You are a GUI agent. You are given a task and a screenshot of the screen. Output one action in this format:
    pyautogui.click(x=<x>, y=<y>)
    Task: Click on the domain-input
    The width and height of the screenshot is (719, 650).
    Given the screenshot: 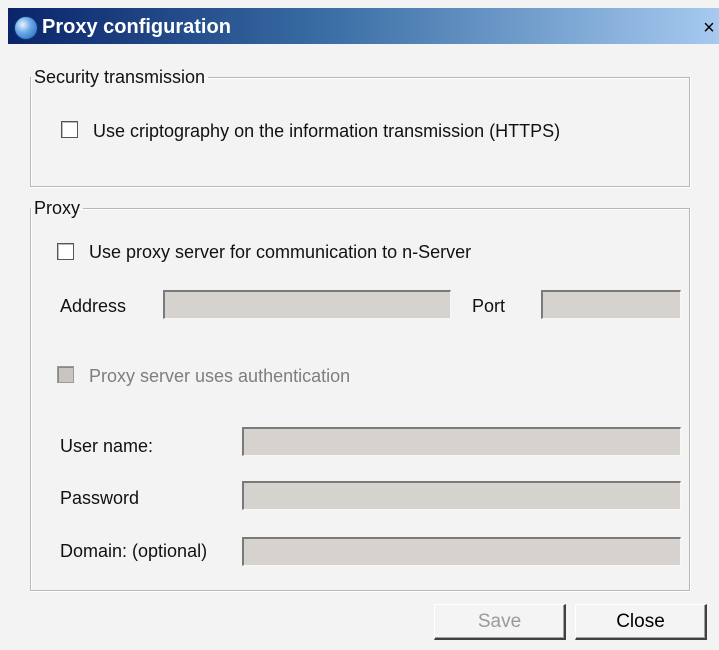 What is the action you would take?
    pyautogui.click(x=461, y=551)
    